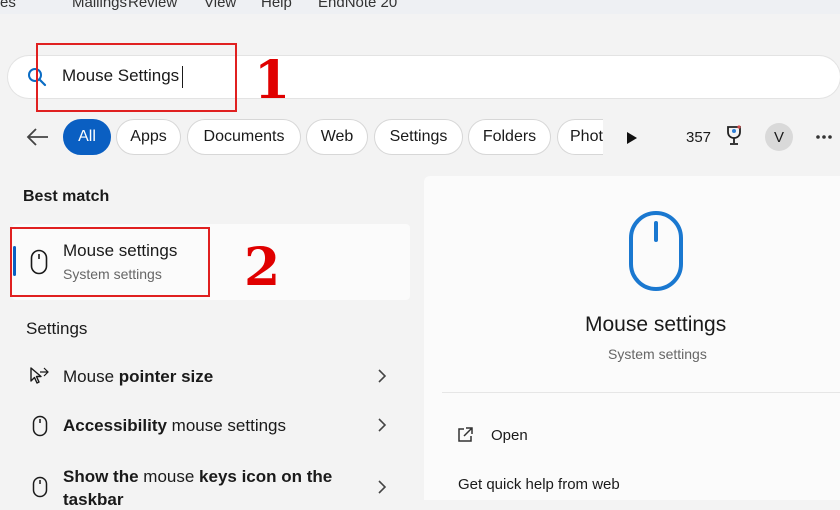 The width and height of the screenshot is (840, 510). What do you see at coordinates (337, 137) in the screenshot?
I see `filter-chip-web: Web` at bounding box center [337, 137].